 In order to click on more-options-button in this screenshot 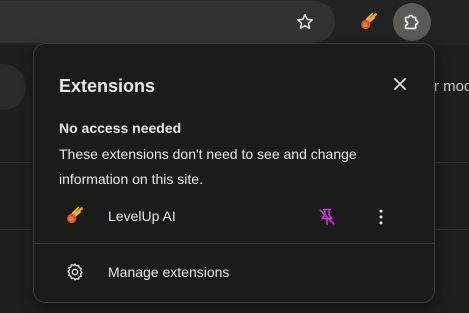, I will do `click(381, 217)`.